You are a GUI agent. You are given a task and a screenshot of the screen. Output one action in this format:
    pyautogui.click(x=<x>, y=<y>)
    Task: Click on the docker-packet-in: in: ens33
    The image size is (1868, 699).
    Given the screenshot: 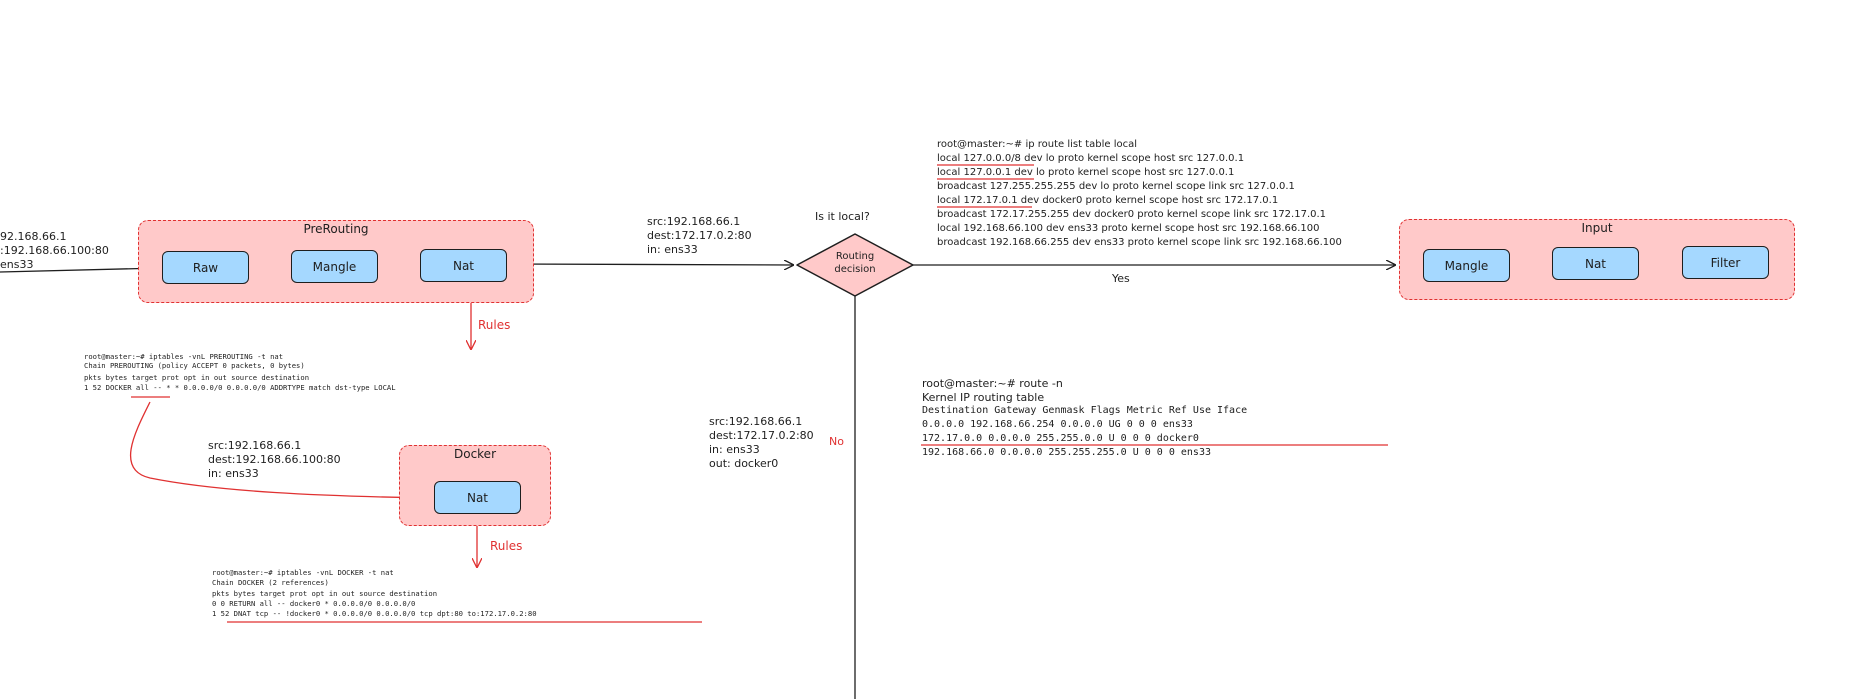 What is the action you would take?
    pyautogui.click(x=233, y=473)
    